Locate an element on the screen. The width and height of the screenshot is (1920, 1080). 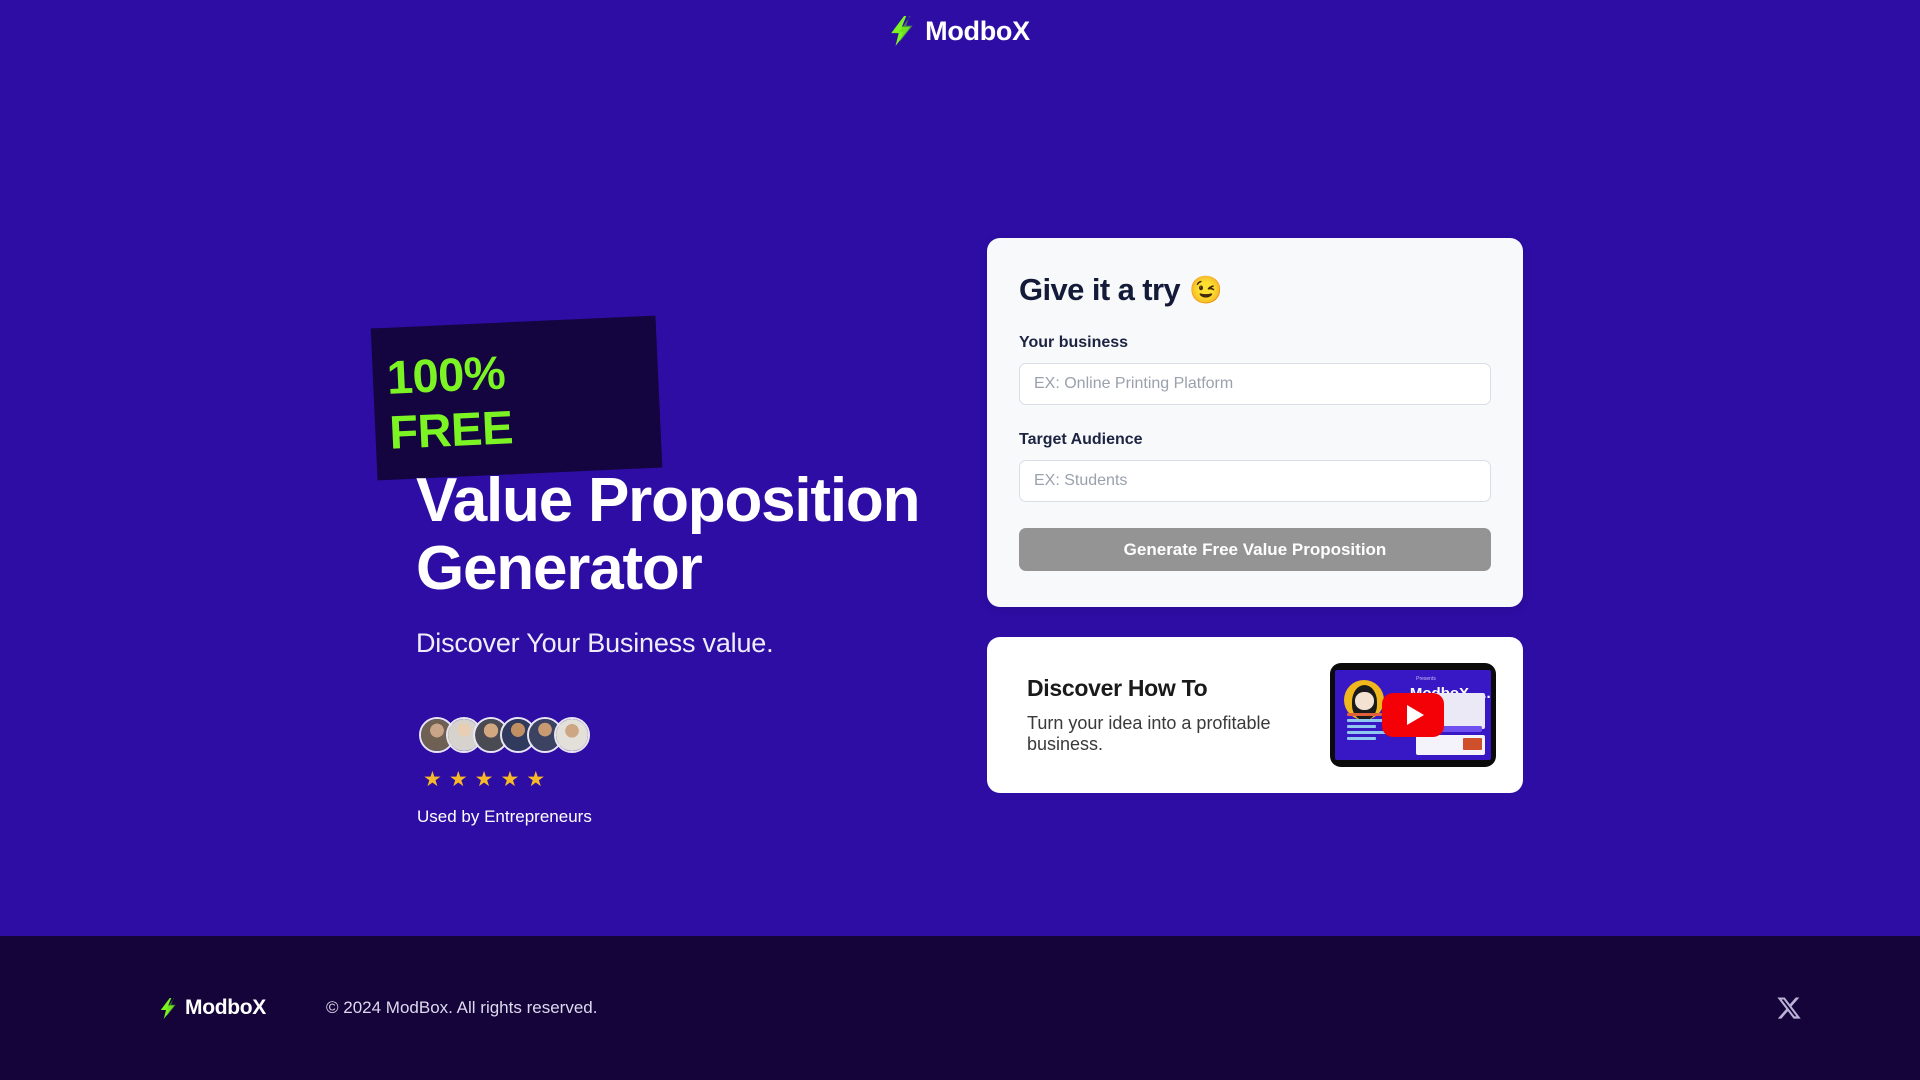
footer-brand: ModboX is located at coordinates (213, 1008).